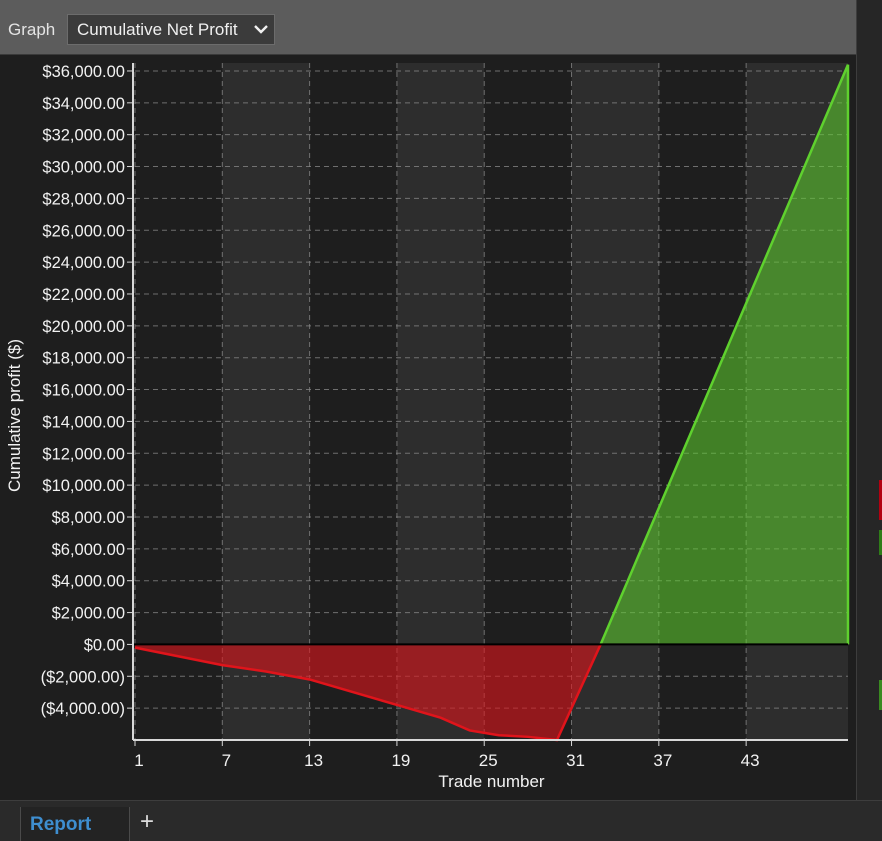  I want to click on bottom-tab-bar: Report +, so click(441, 820).